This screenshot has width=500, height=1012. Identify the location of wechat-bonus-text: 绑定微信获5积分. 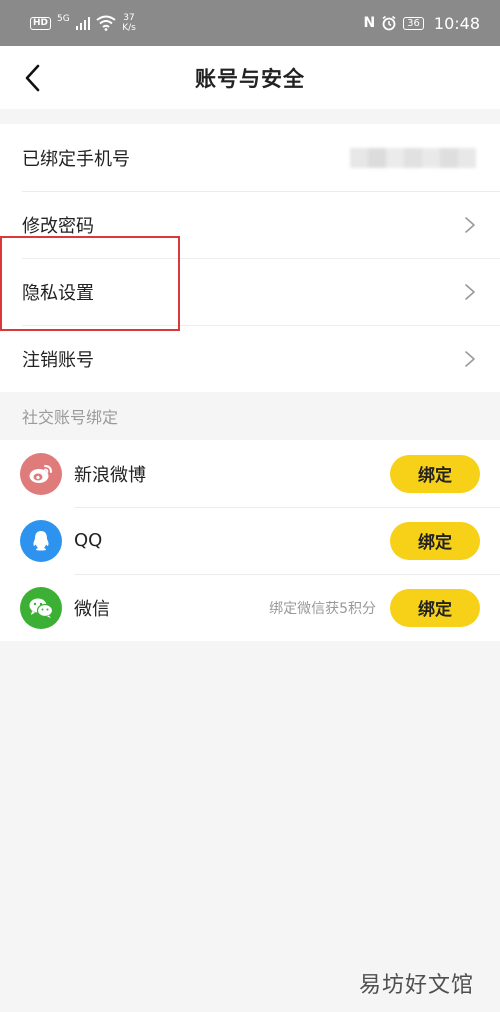
(322, 608).